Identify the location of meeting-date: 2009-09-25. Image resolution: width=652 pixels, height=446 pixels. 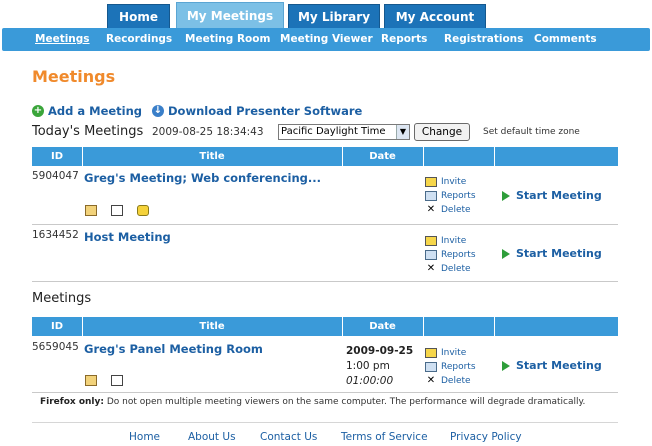
(380, 351).